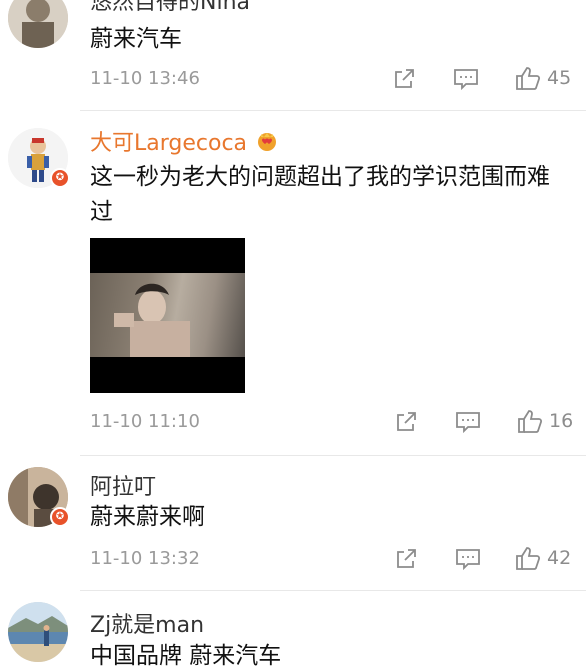 Image resolution: width=586 pixels, height=667 pixels. What do you see at coordinates (170, 8) in the screenshot?
I see `comment-username: 悠然自得的Nina` at bounding box center [170, 8].